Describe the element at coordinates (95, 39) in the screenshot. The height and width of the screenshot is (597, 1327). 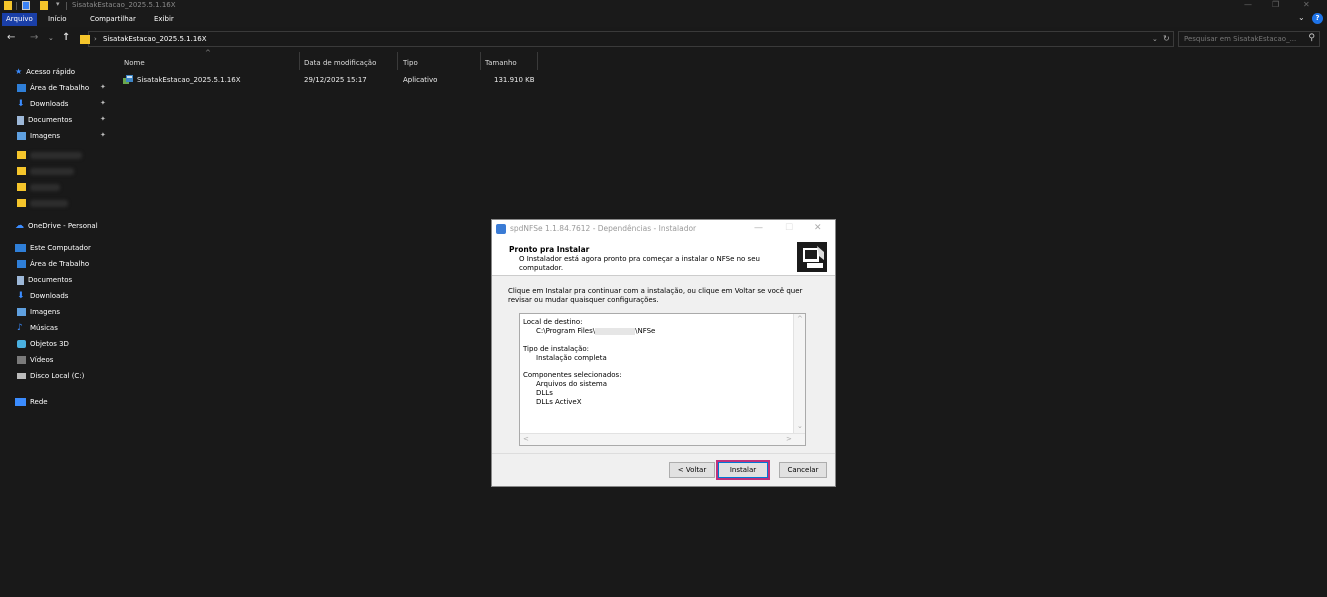
I see `chevron-right-icon: ›` at that location.